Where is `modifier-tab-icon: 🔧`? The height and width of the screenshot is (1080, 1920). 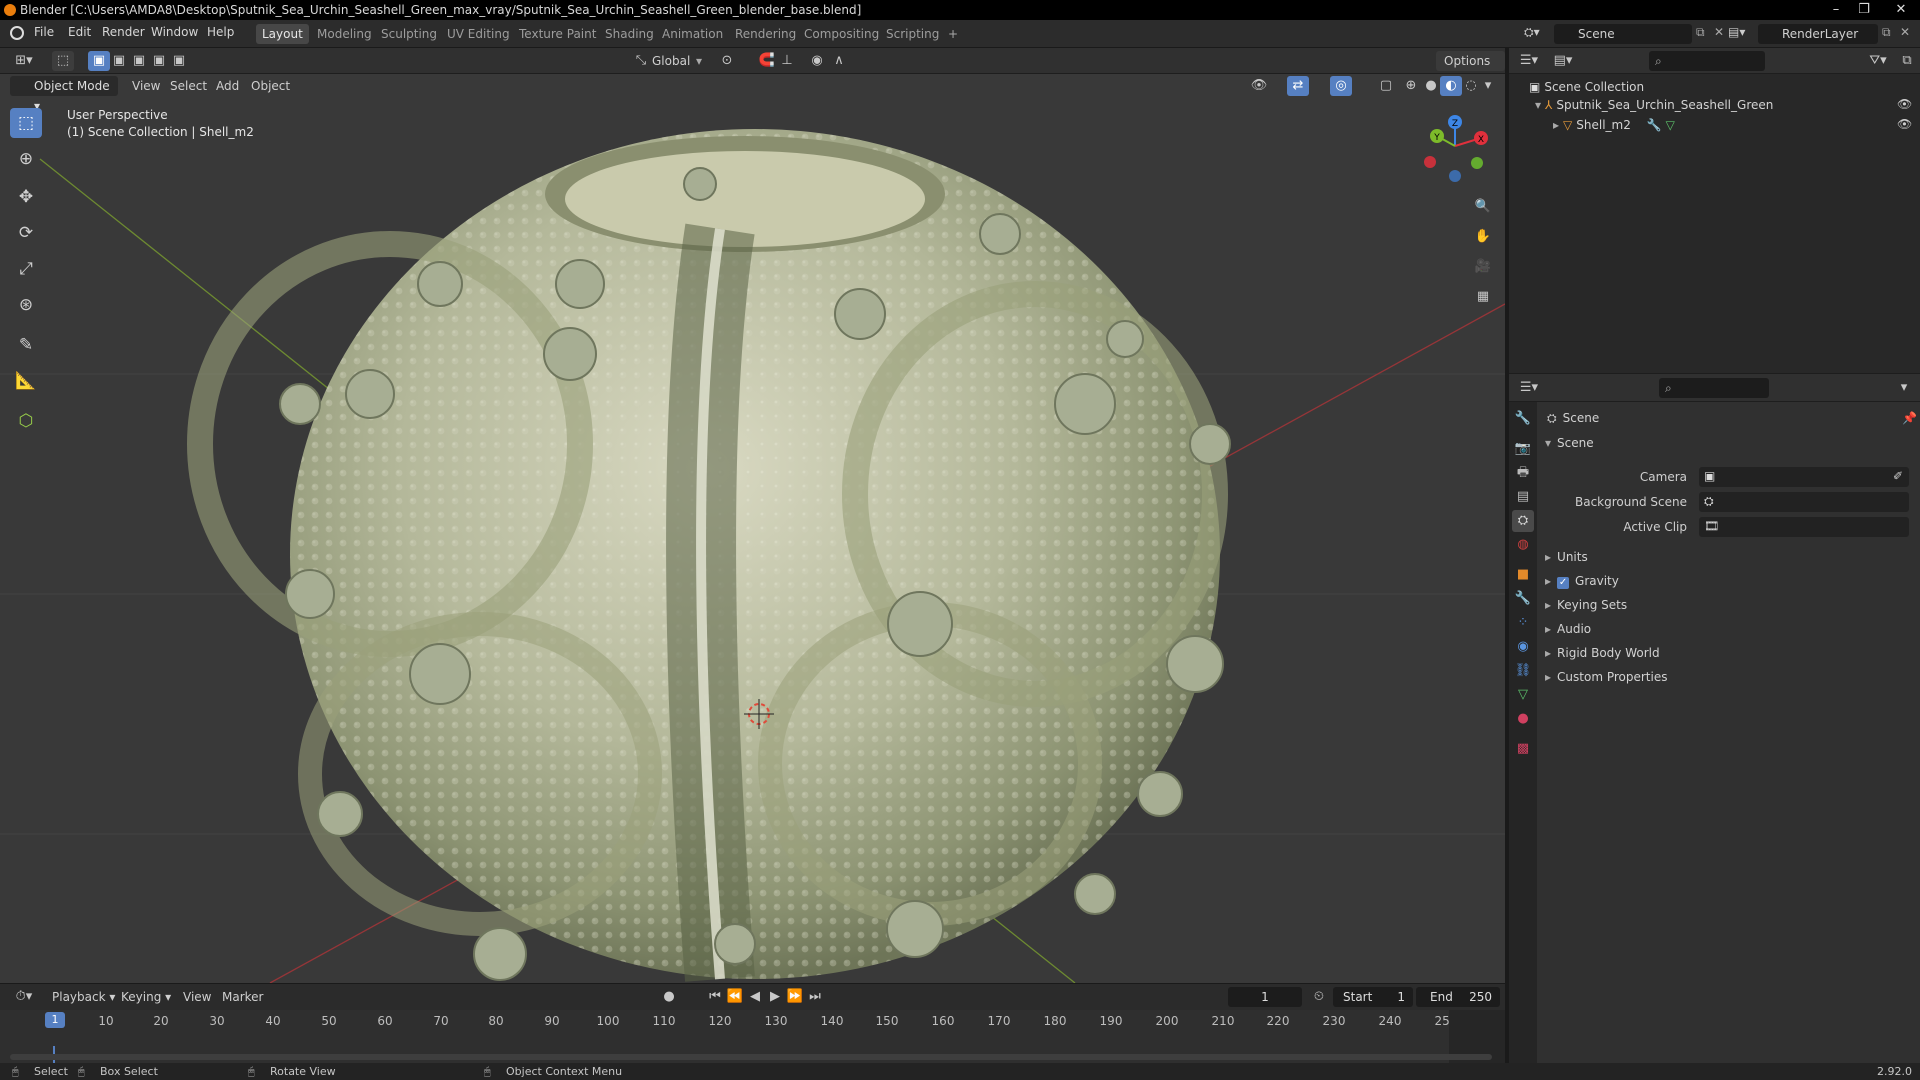
modifier-tab-icon: 🔧 is located at coordinates (1523, 599).